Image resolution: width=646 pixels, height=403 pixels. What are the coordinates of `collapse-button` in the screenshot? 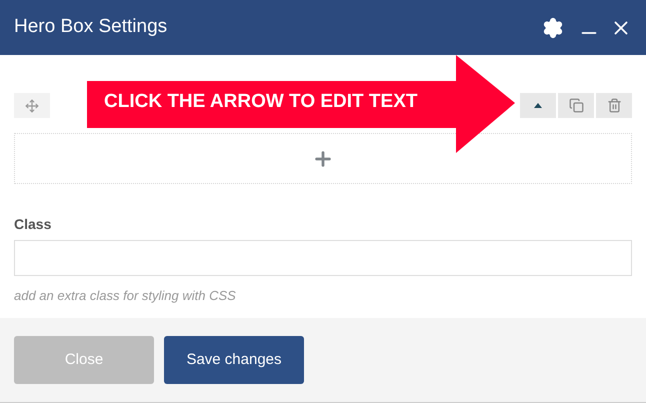 It's located at (538, 105).